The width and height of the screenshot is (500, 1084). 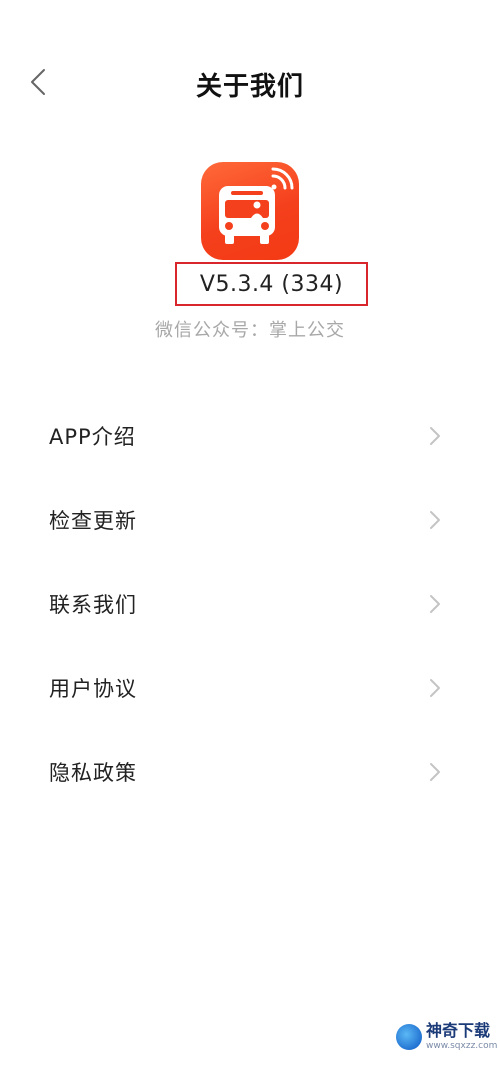 I want to click on watermark-title: 神奇下载, so click(x=458, y=1030).